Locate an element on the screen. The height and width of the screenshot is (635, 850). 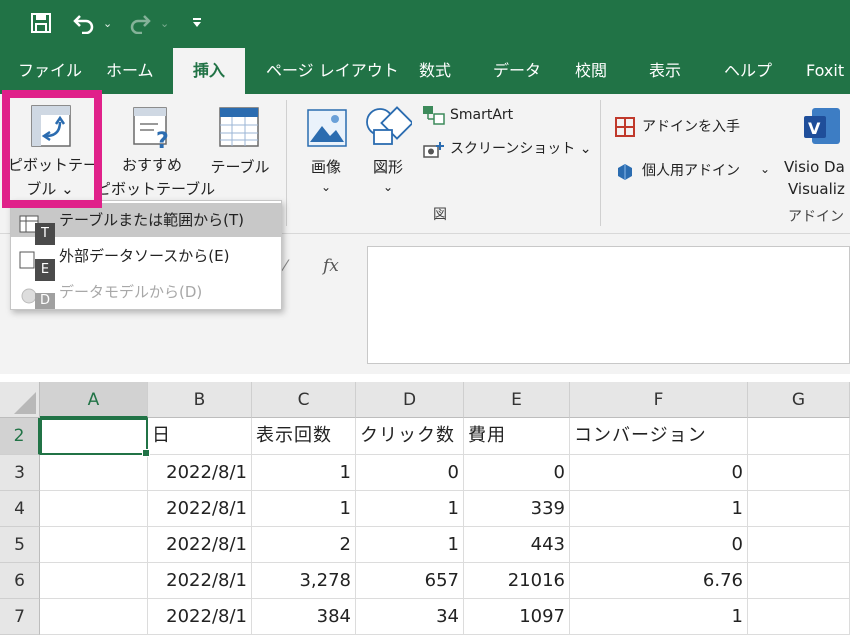
table-button: テーブル is located at coordinates (240, 150).